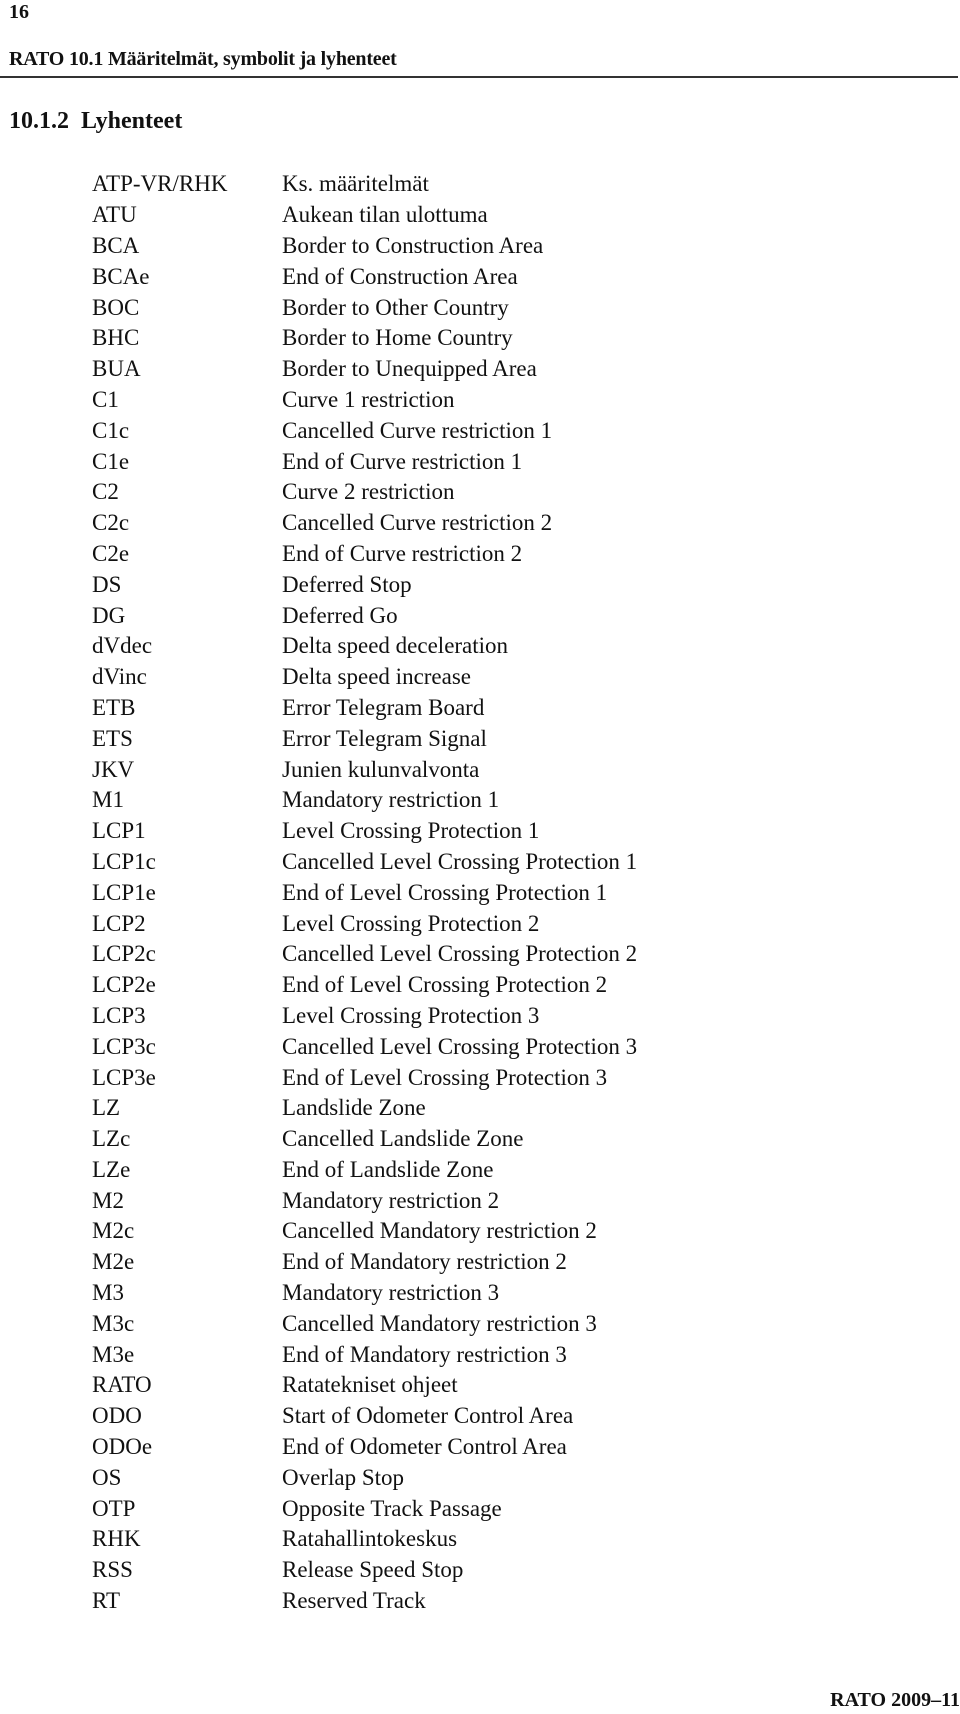 This screenshot has height=1714, width=960. What do you see at coordinates (460, 861) in the screenshot?
I see `abbreviation-definition: Cancelled Level Crossing Protection 1` at bounding box center [460, 861].